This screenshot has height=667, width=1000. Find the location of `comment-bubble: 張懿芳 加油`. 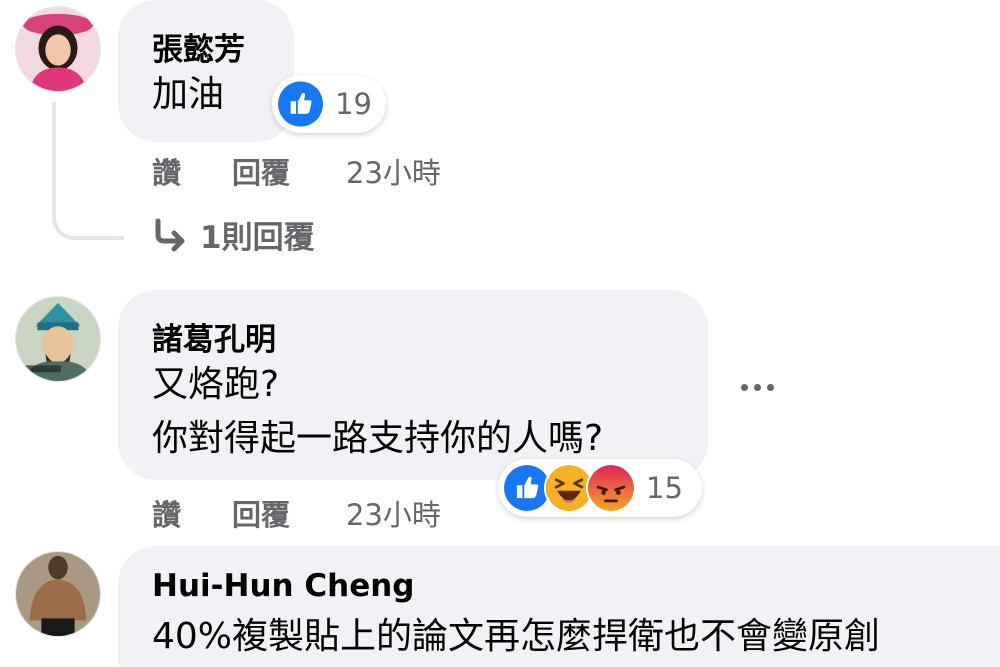

comment-bubble: 張懿芳 加油 is located at coordinates (206, 71).